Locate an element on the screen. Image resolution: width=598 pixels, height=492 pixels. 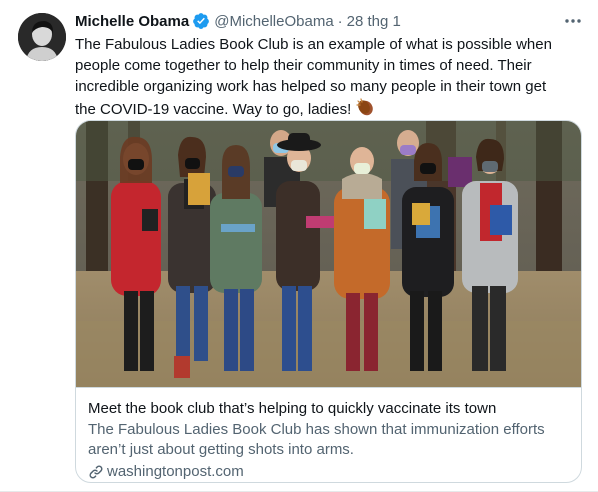
tweet-timestamp: 28 thg 1 is located at coordinates (374, 21).